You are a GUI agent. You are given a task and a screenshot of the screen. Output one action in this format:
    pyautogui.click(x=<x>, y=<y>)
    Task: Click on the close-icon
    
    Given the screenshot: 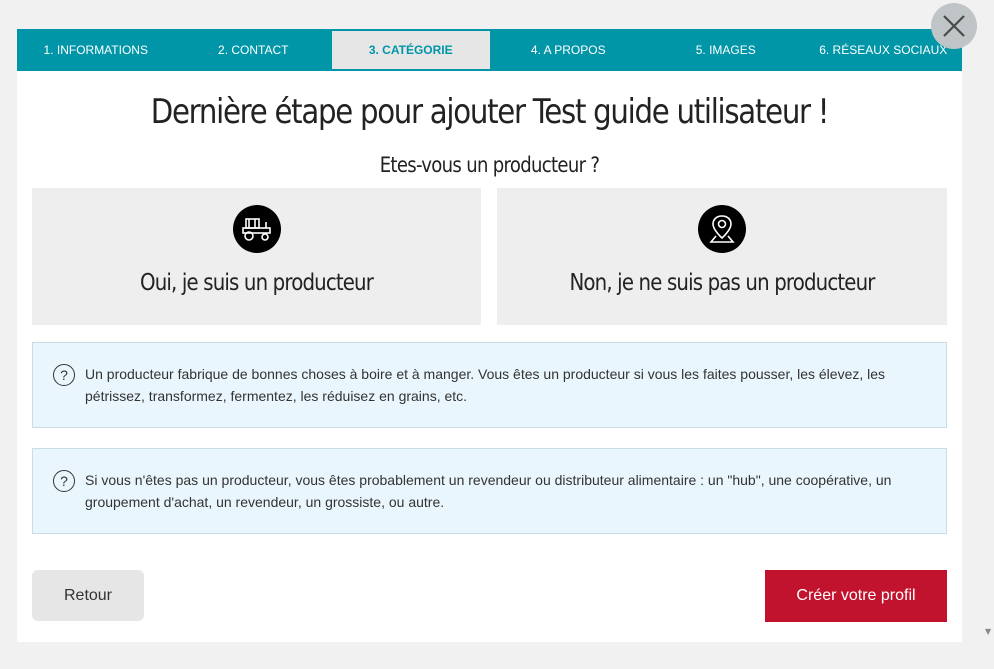 What is the action you would take?
    pyautogui.click(x=954, y=26)
    